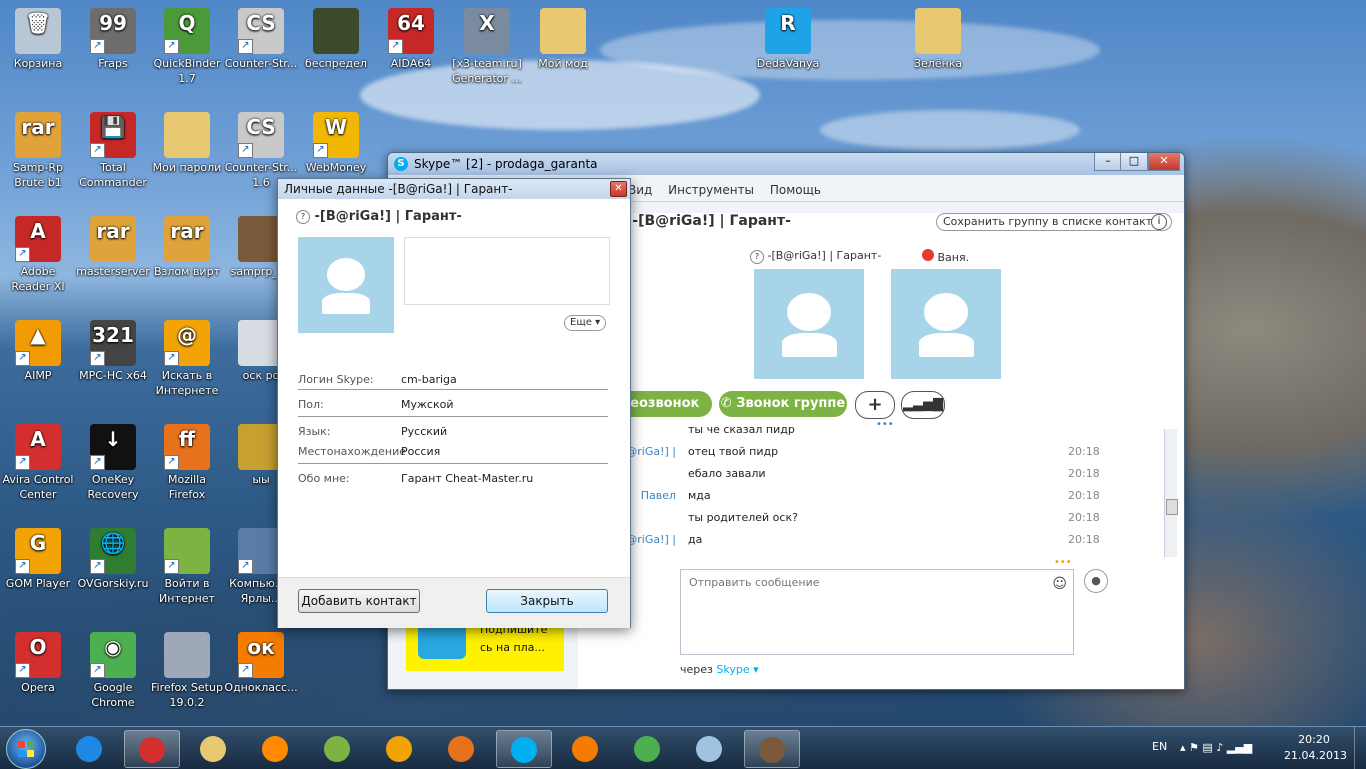  I want to click on taskbar-item-ie, so click(89, 748).